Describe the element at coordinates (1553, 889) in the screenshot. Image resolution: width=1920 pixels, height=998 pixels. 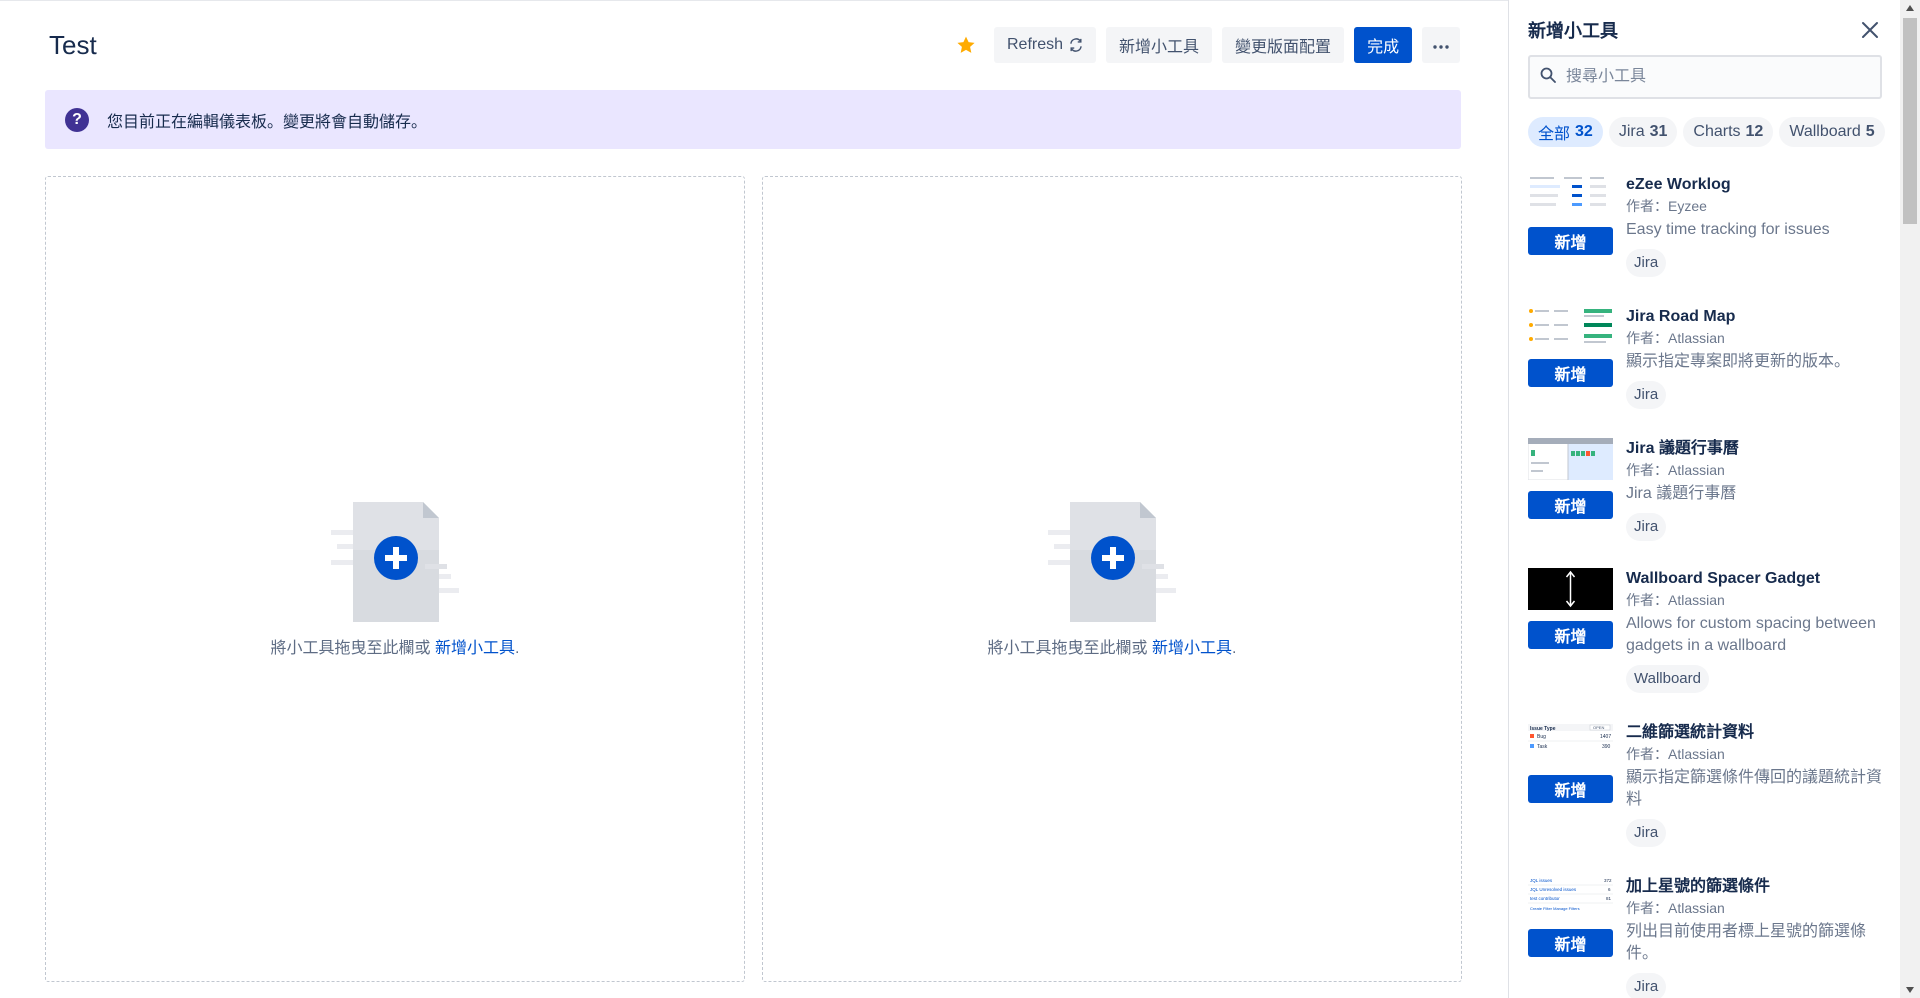
I see `thumb-row-label: JQL Unresolved issues` at that location.